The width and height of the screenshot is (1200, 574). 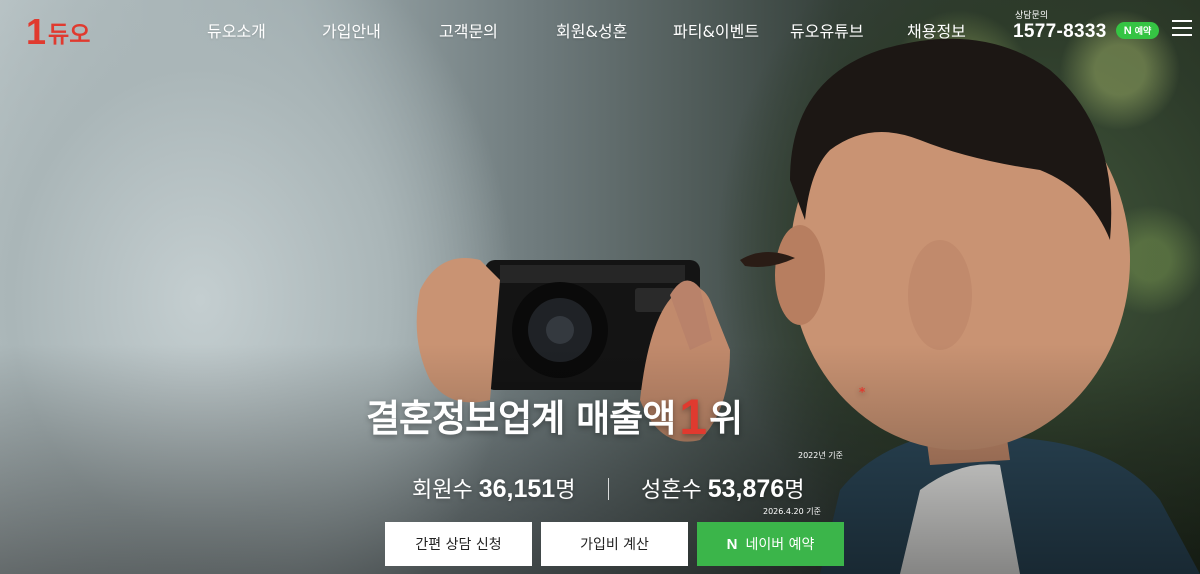 I want to click on nav-item-customer-inquiry: 고객문의, so click(x=468, y=30).